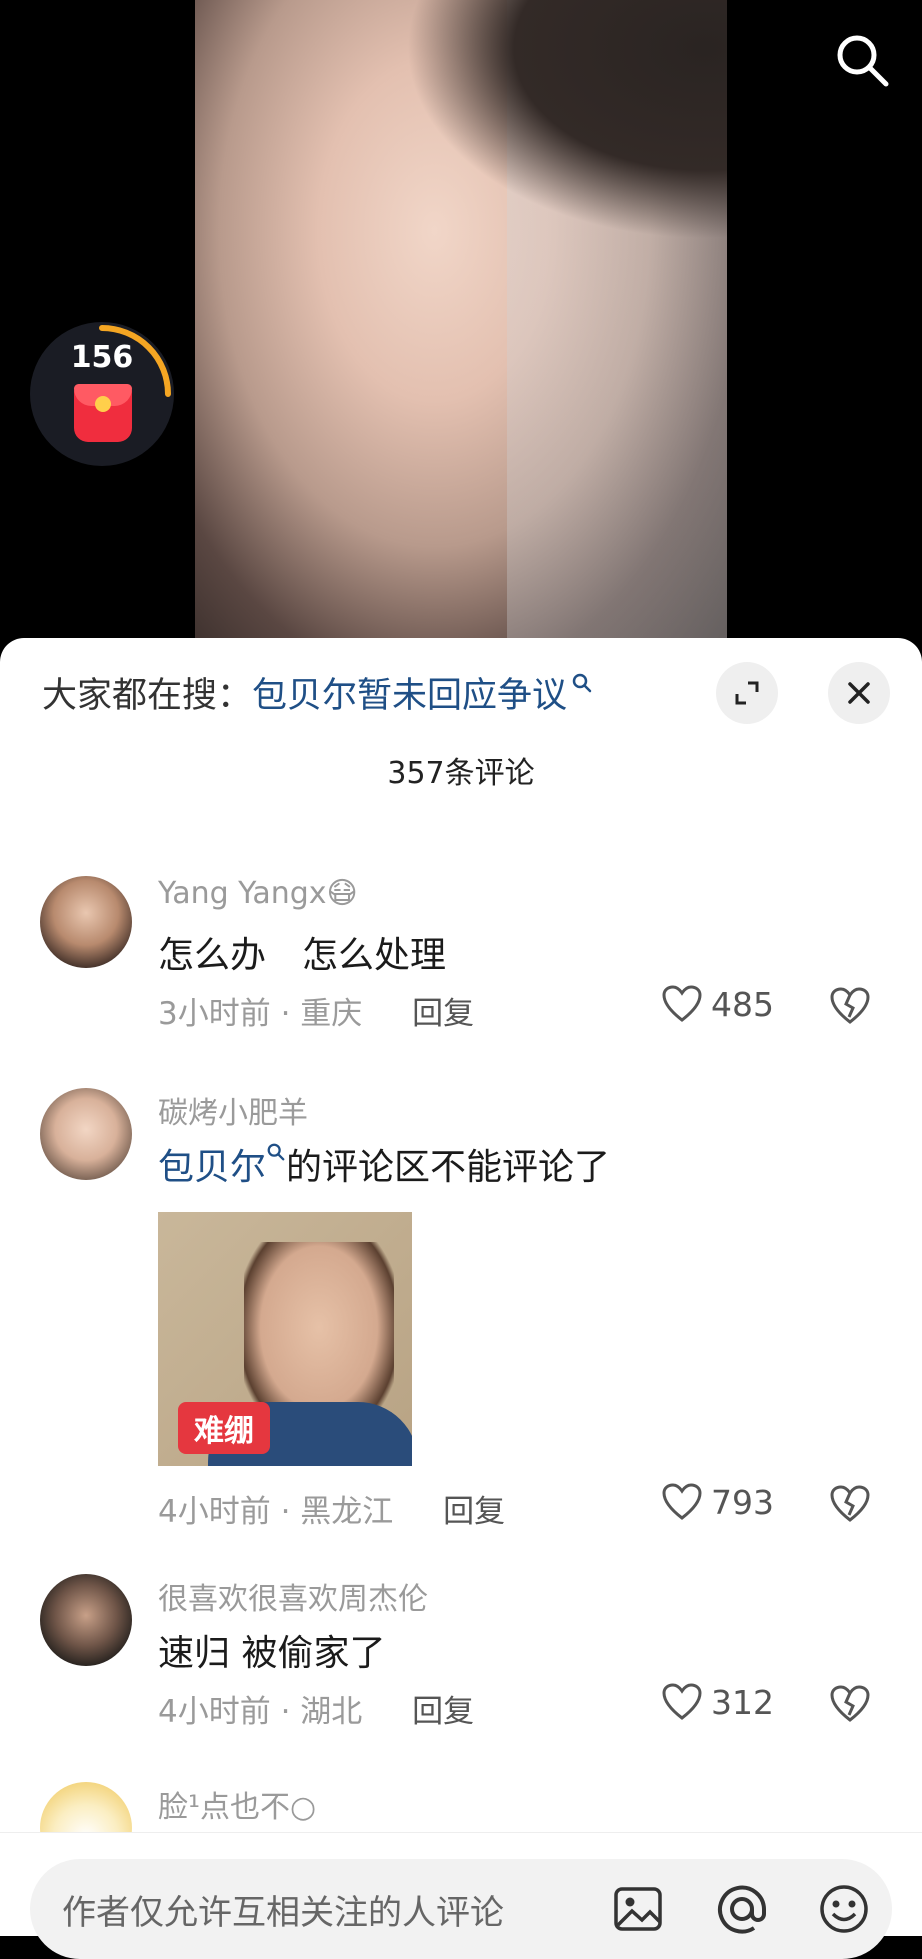 This screenshot has height=1959, width=922. What do you see at coordinates (233, 1110) in the screenshot?
I see `comment-username: 碳烤小肥羊` at bounding box center [233, 1110].